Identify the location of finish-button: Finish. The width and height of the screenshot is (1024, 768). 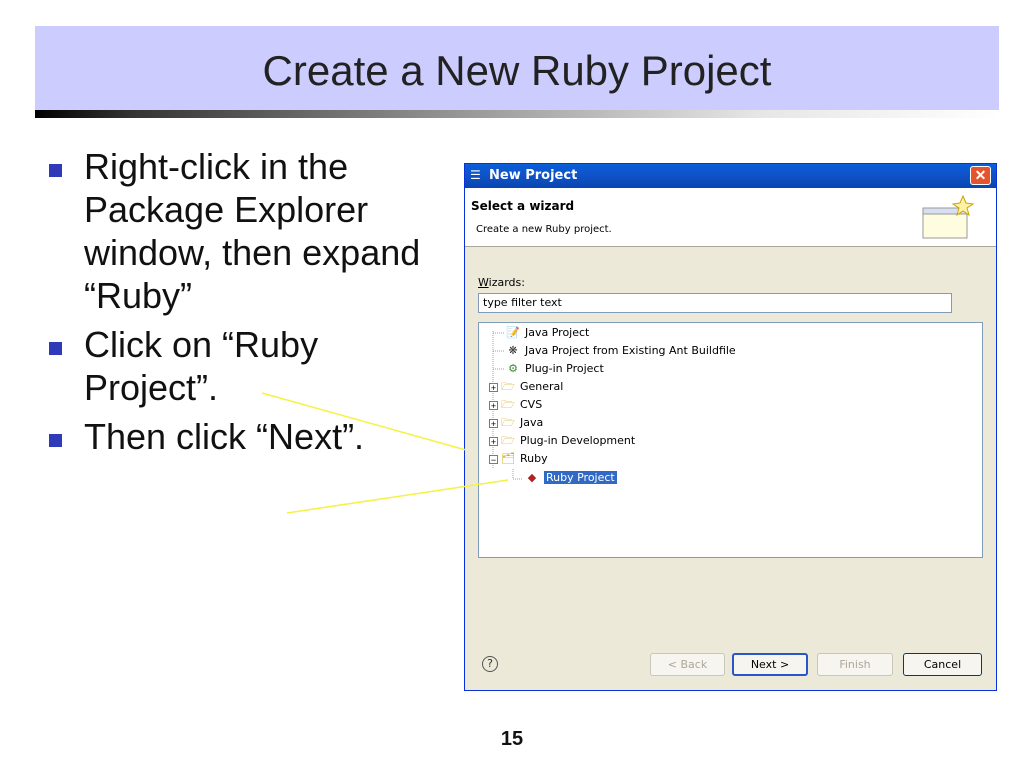
(855, 664).